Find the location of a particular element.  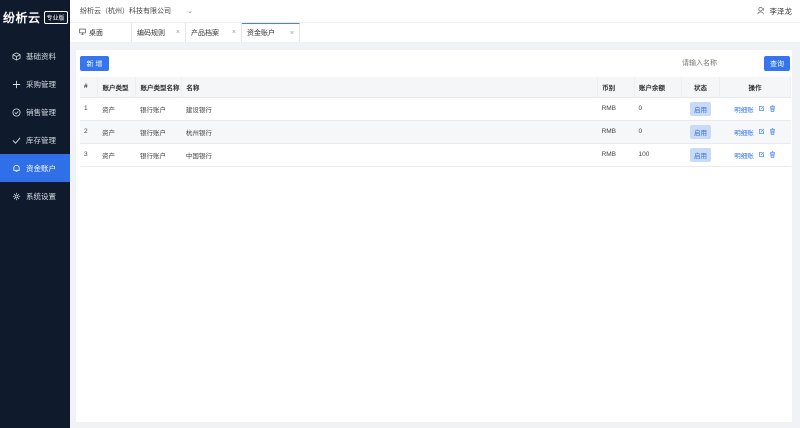

row-balance: 100 is located at coordinates (658, 155).